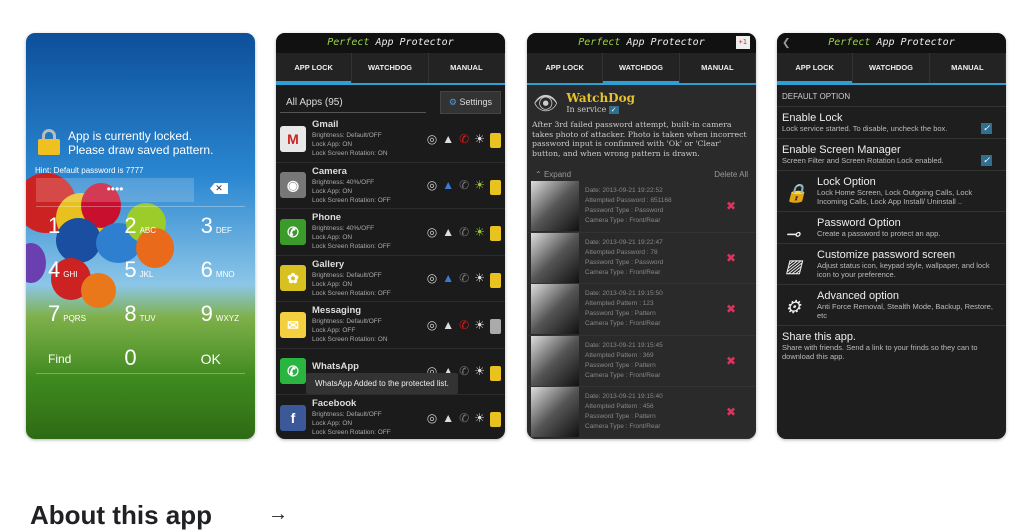  What do you see at coordinates (217, 315) in the screenshot?
I see `key-9: 9 WXYZ` at bounding box center [217, 315].